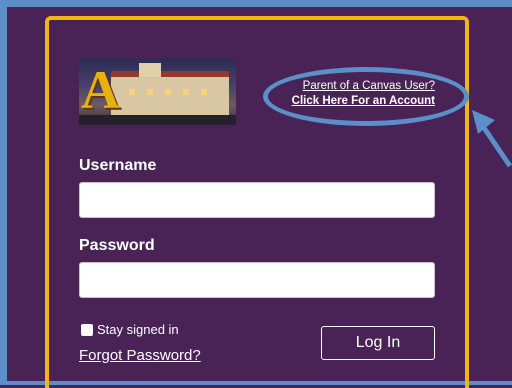 The height and width of the screenshot is (388, 512). What do you see at coordinates (157, 92) in the screenshot?
I see `school-logo: A` at bounding box center [157, 92].